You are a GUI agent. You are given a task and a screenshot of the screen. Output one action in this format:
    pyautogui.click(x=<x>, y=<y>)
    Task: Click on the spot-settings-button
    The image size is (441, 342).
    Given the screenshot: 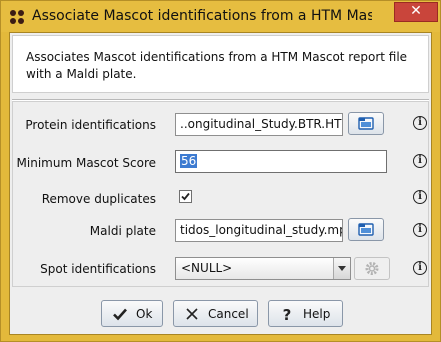 What is the action you would take?
    pyautogui.click(x=372, y=268)
    